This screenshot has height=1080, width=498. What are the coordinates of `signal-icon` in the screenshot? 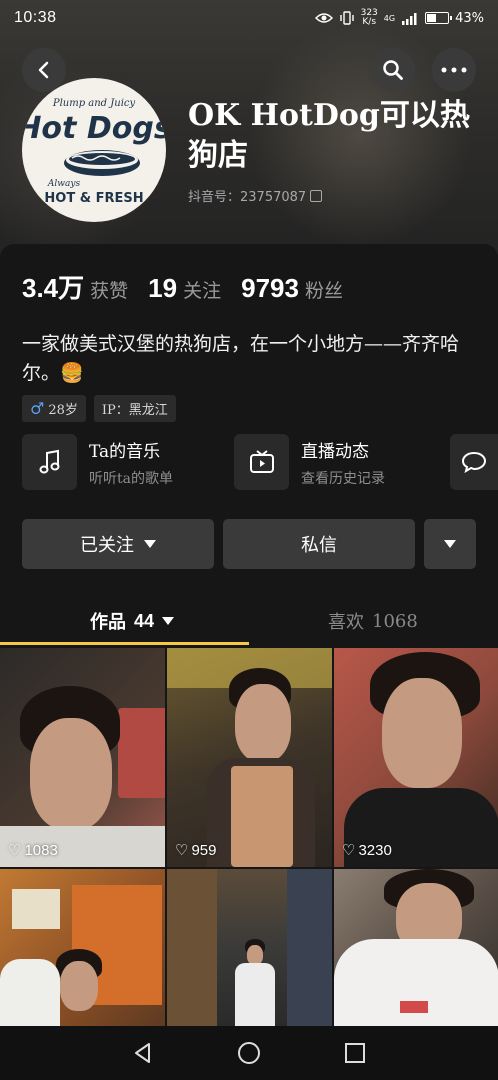 It's located at (409, 18).